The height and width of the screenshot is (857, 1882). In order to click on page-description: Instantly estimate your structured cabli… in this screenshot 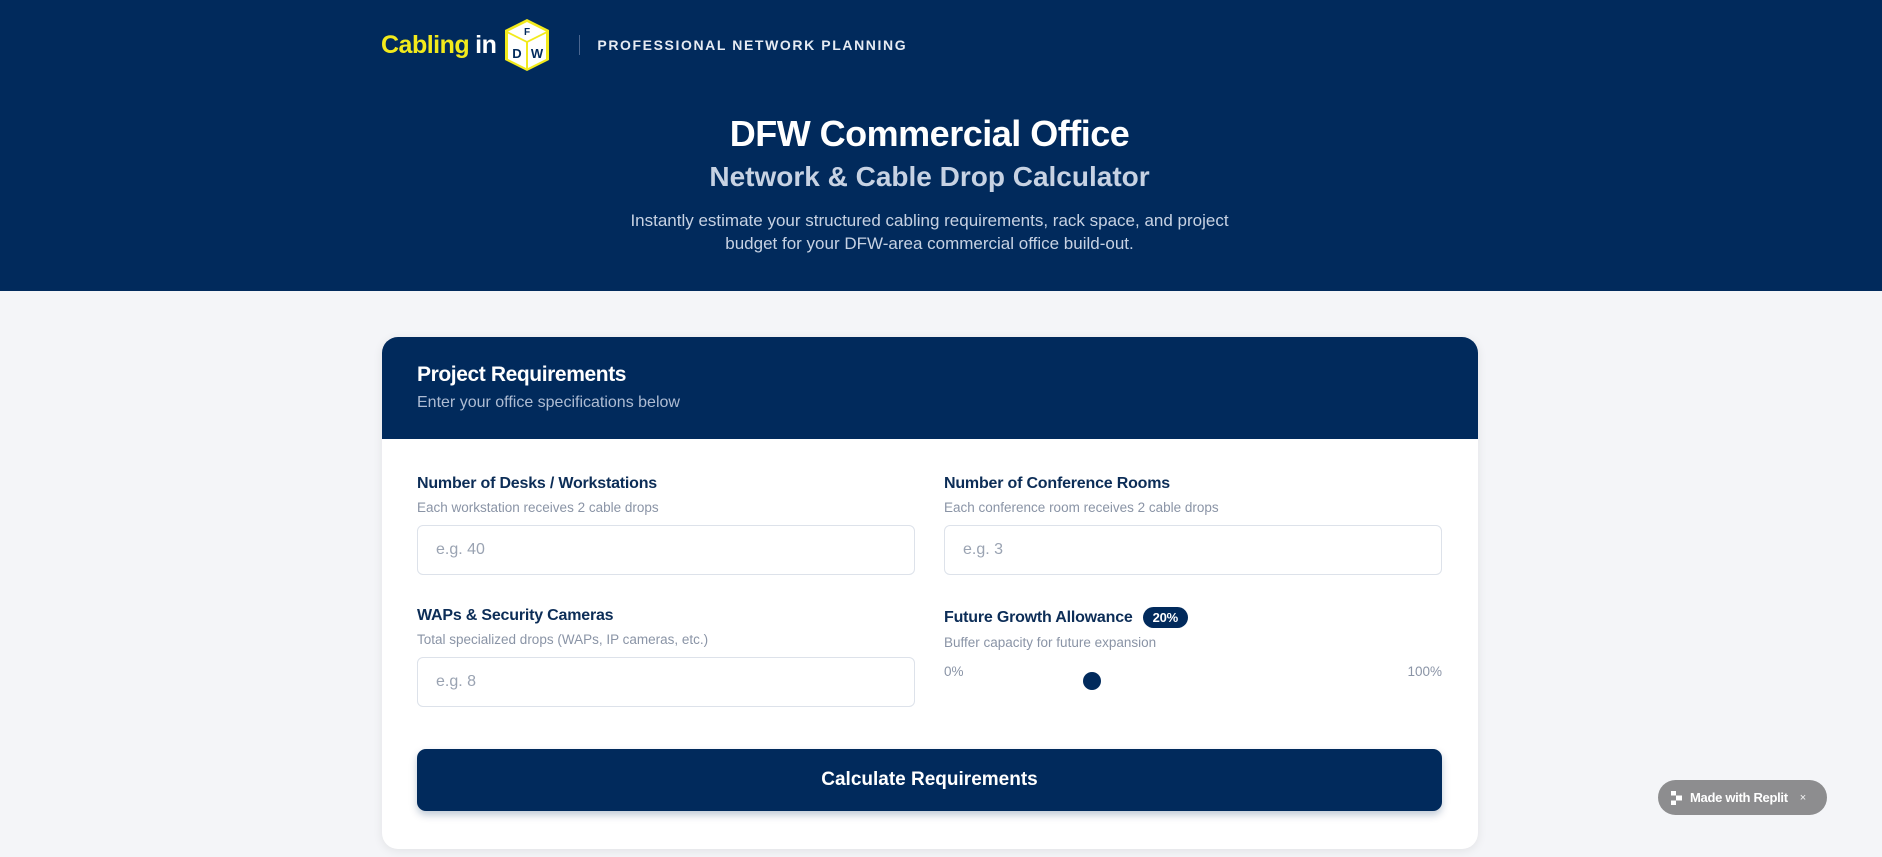, I will do `click(929, 232)`.